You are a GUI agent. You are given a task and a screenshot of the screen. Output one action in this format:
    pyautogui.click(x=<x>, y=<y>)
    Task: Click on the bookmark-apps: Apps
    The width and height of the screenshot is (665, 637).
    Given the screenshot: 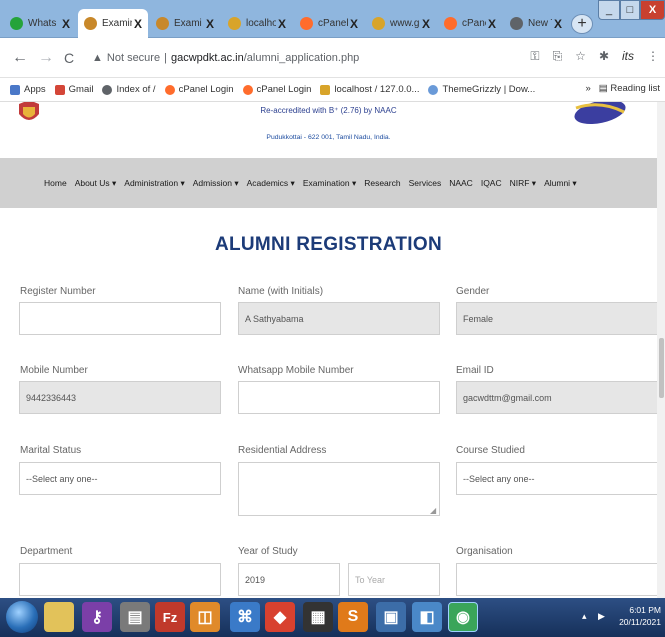 What is the action you would take?
    pyautogui.click(x=28, y=89)
    